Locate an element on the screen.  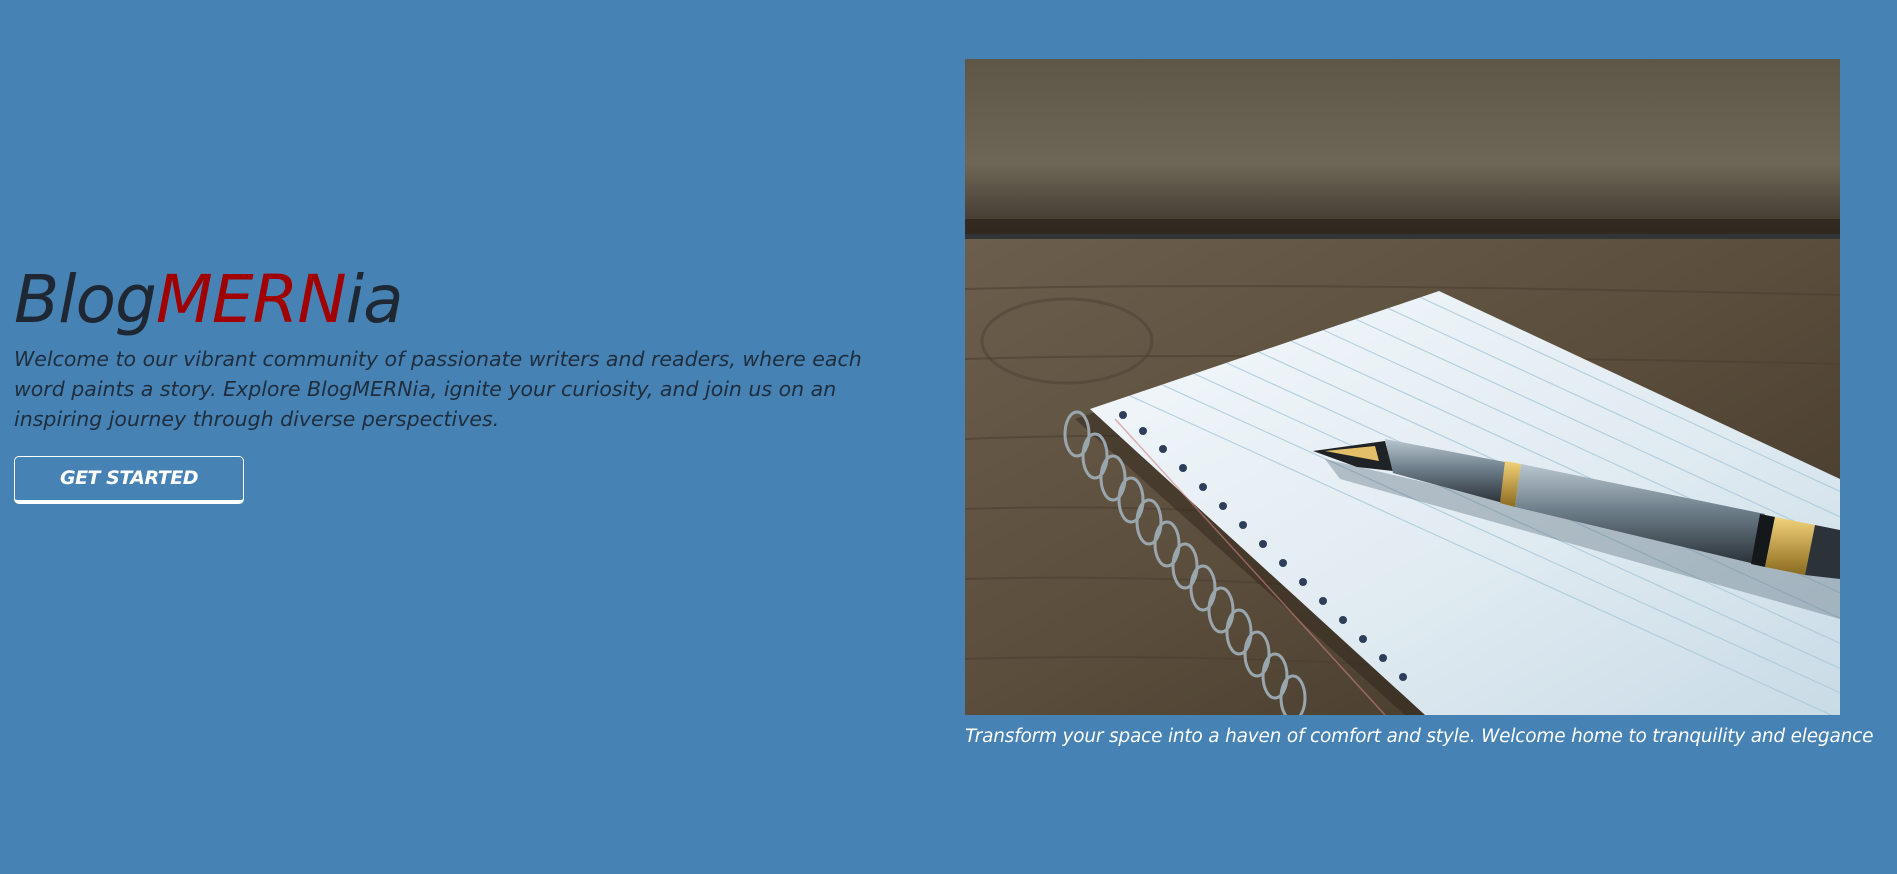
get-started-button: GET STARTED is located at coordinates (129, 480).